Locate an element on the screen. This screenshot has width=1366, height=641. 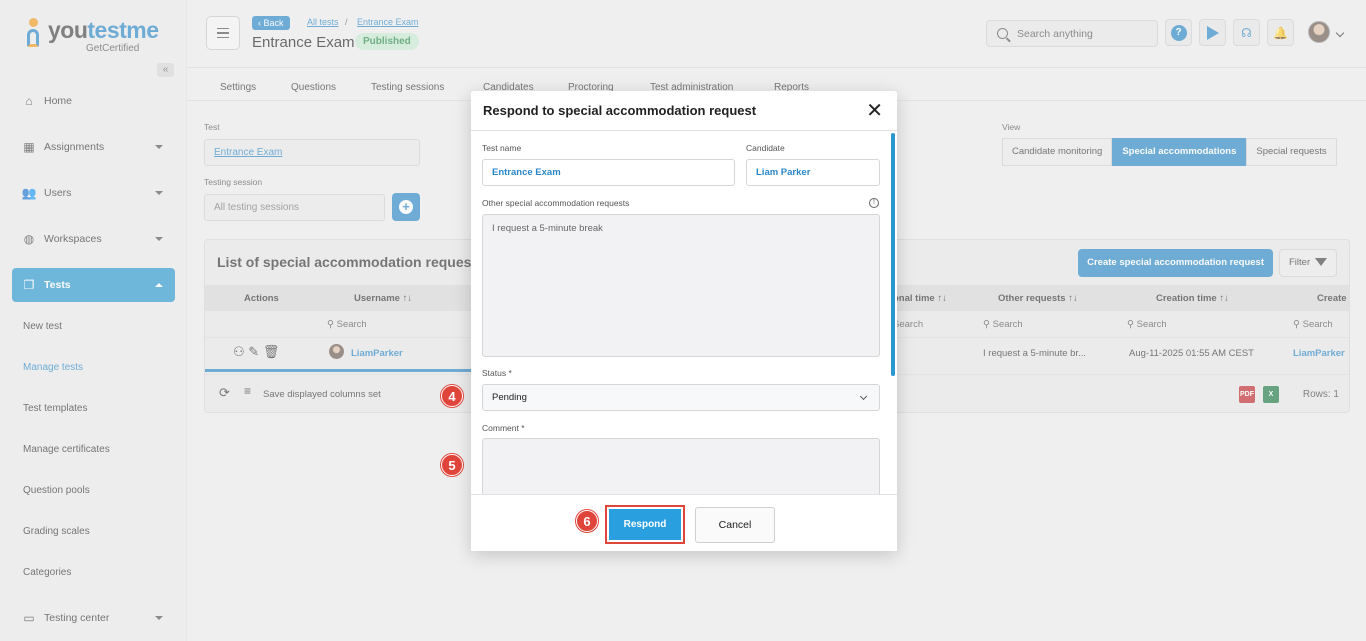
modal-title: Respond to special accommodation request is located at coordinates (620, 110).